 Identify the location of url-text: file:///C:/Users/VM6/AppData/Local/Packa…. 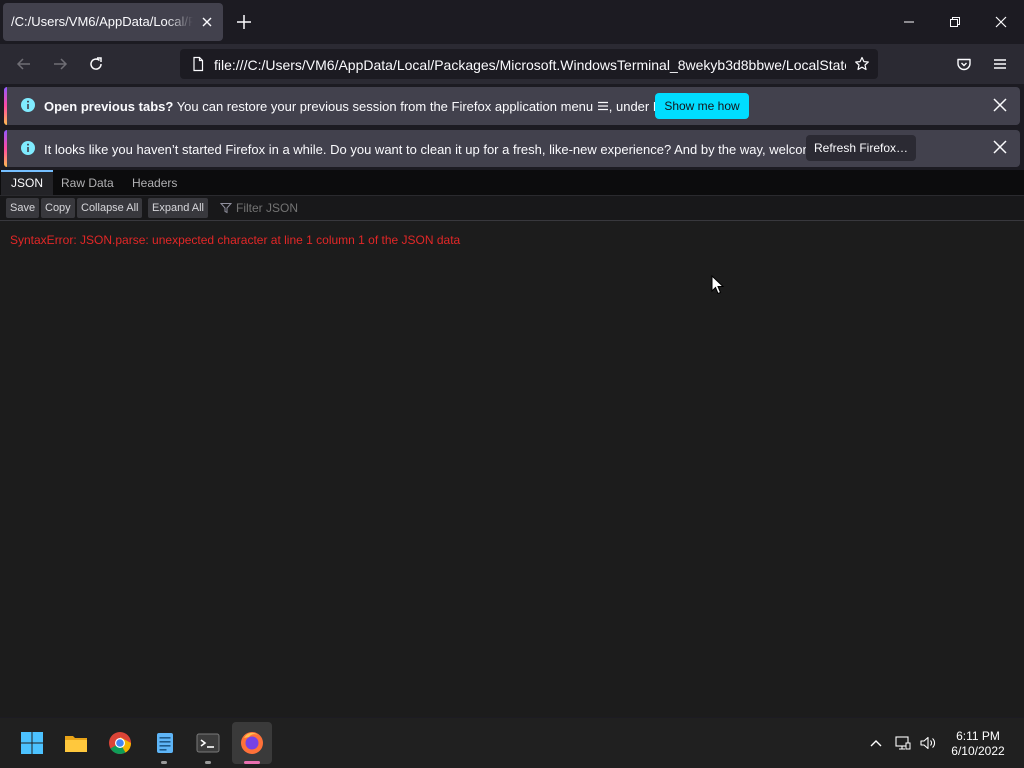
(530, 65).